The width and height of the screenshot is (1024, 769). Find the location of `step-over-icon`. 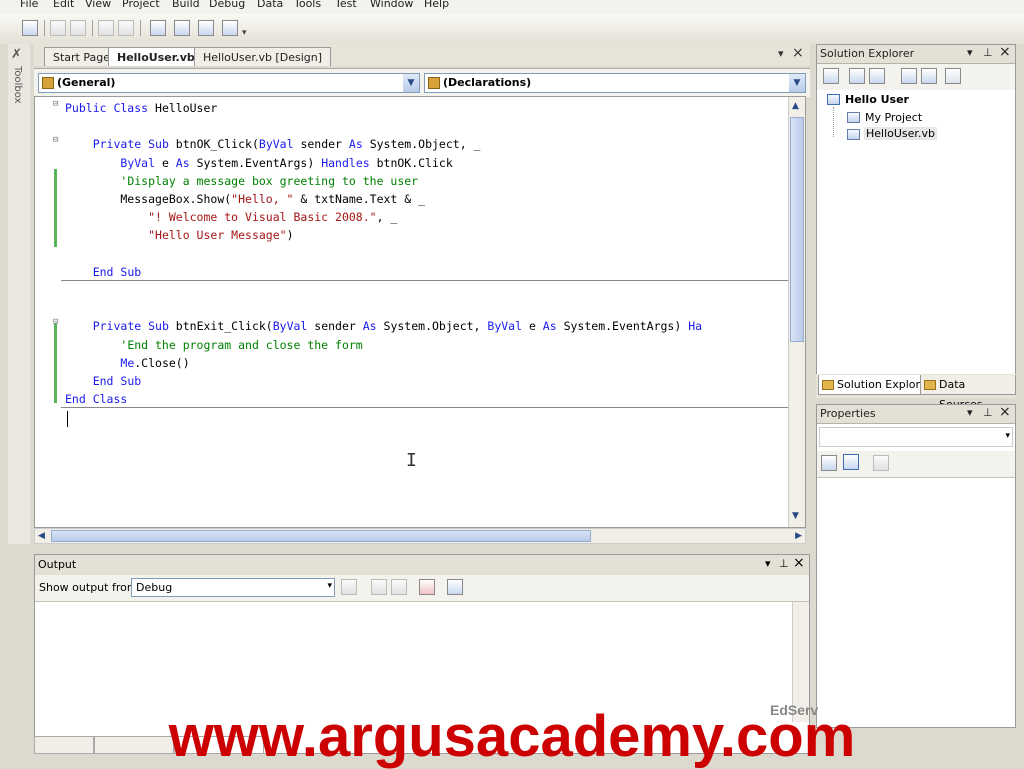

step-over-icon is located at coordinates (126, 28).